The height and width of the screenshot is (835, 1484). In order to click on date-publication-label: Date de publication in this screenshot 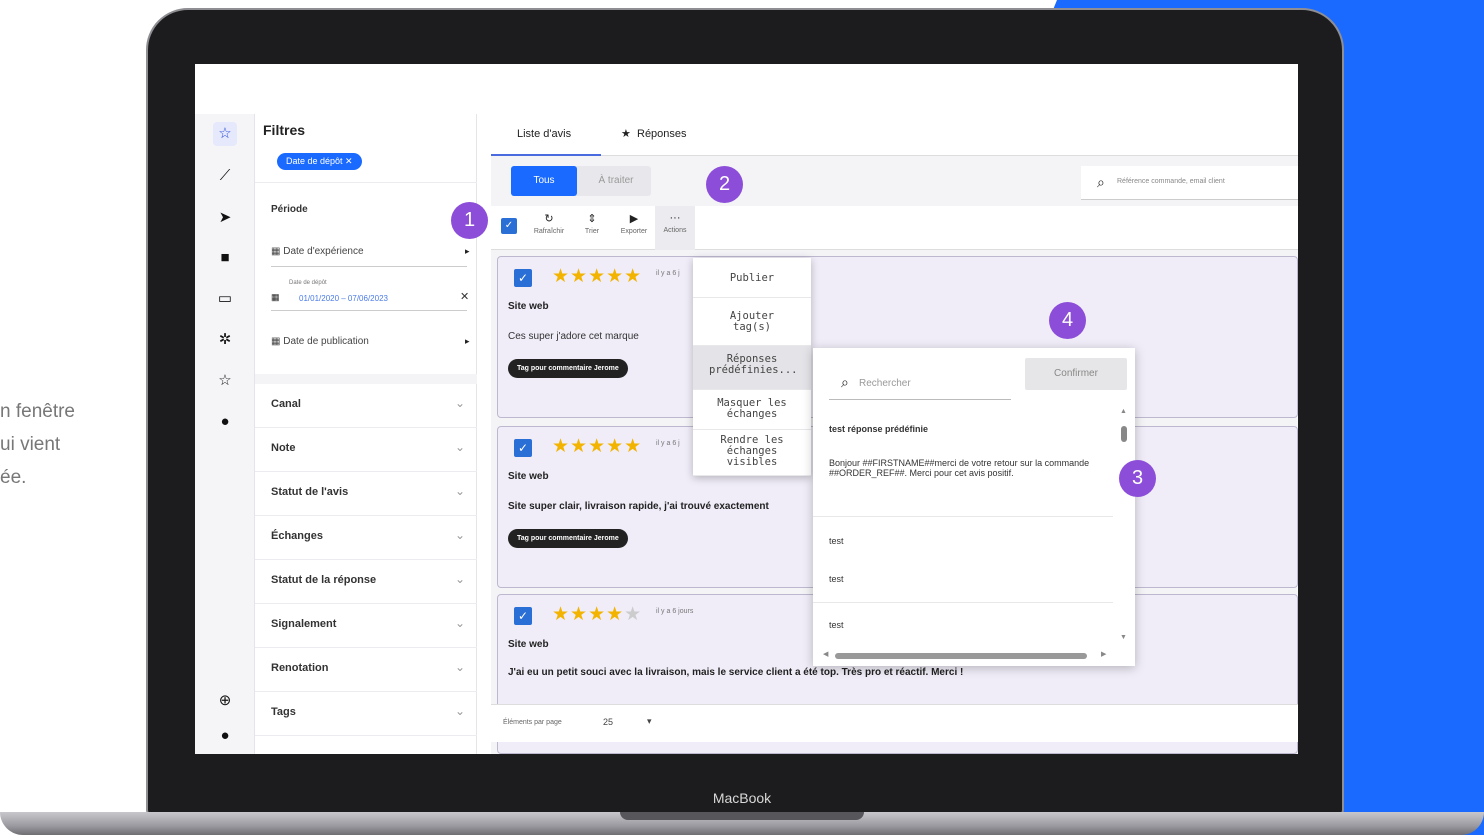, I will do `click(326, 341)`.